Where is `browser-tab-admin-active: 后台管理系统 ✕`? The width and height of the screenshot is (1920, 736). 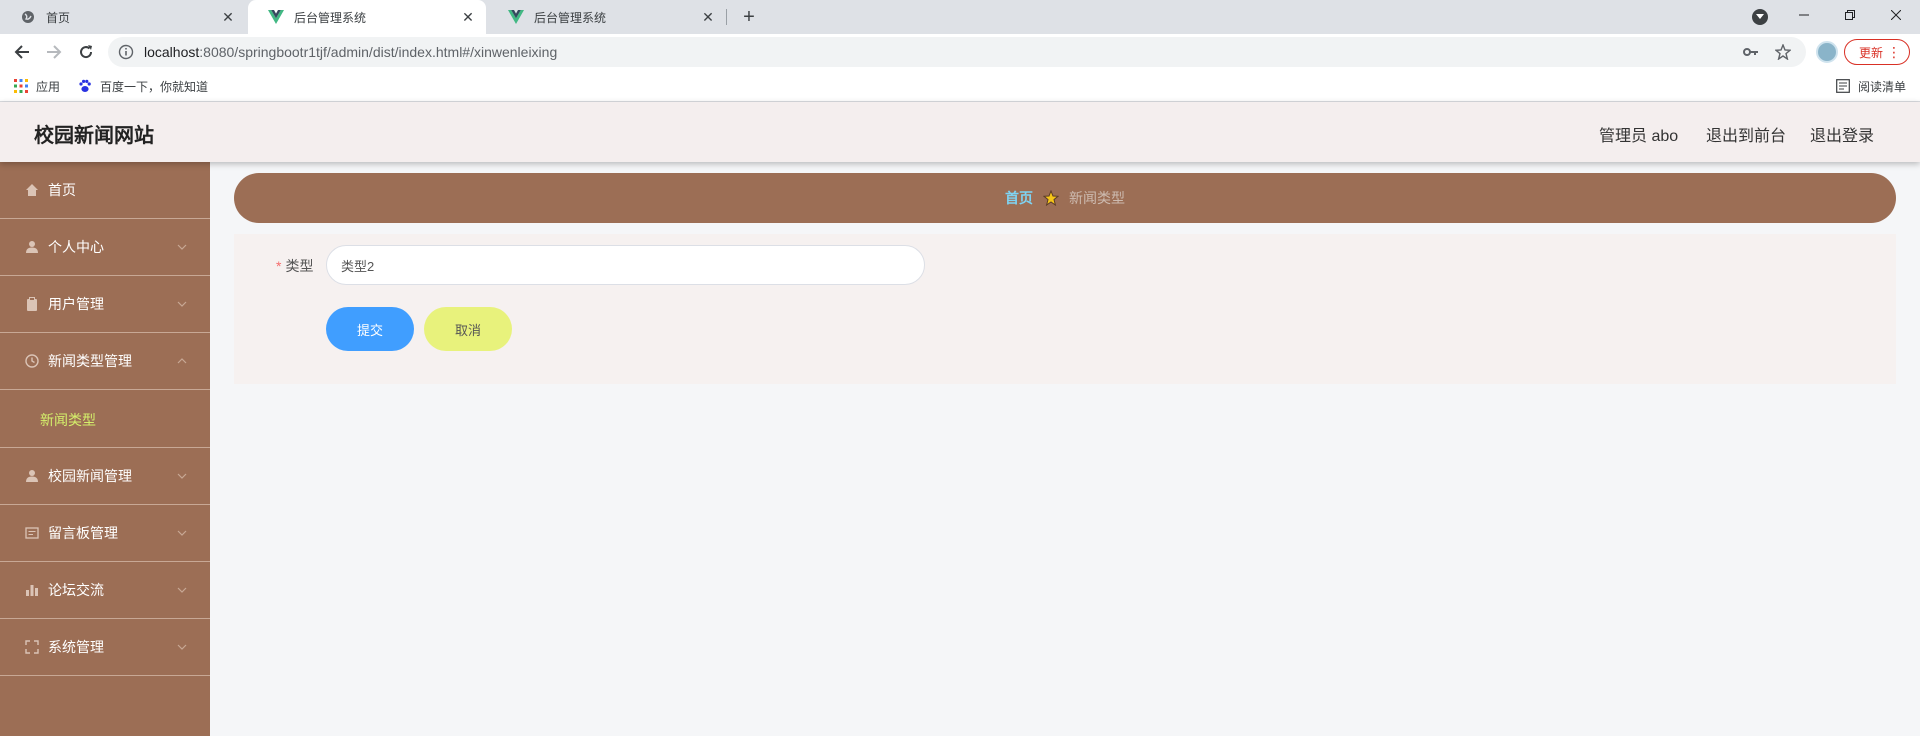
browser-tab-admin-active: 后台管理系统 ✕ is located at coordinates (367, 17).